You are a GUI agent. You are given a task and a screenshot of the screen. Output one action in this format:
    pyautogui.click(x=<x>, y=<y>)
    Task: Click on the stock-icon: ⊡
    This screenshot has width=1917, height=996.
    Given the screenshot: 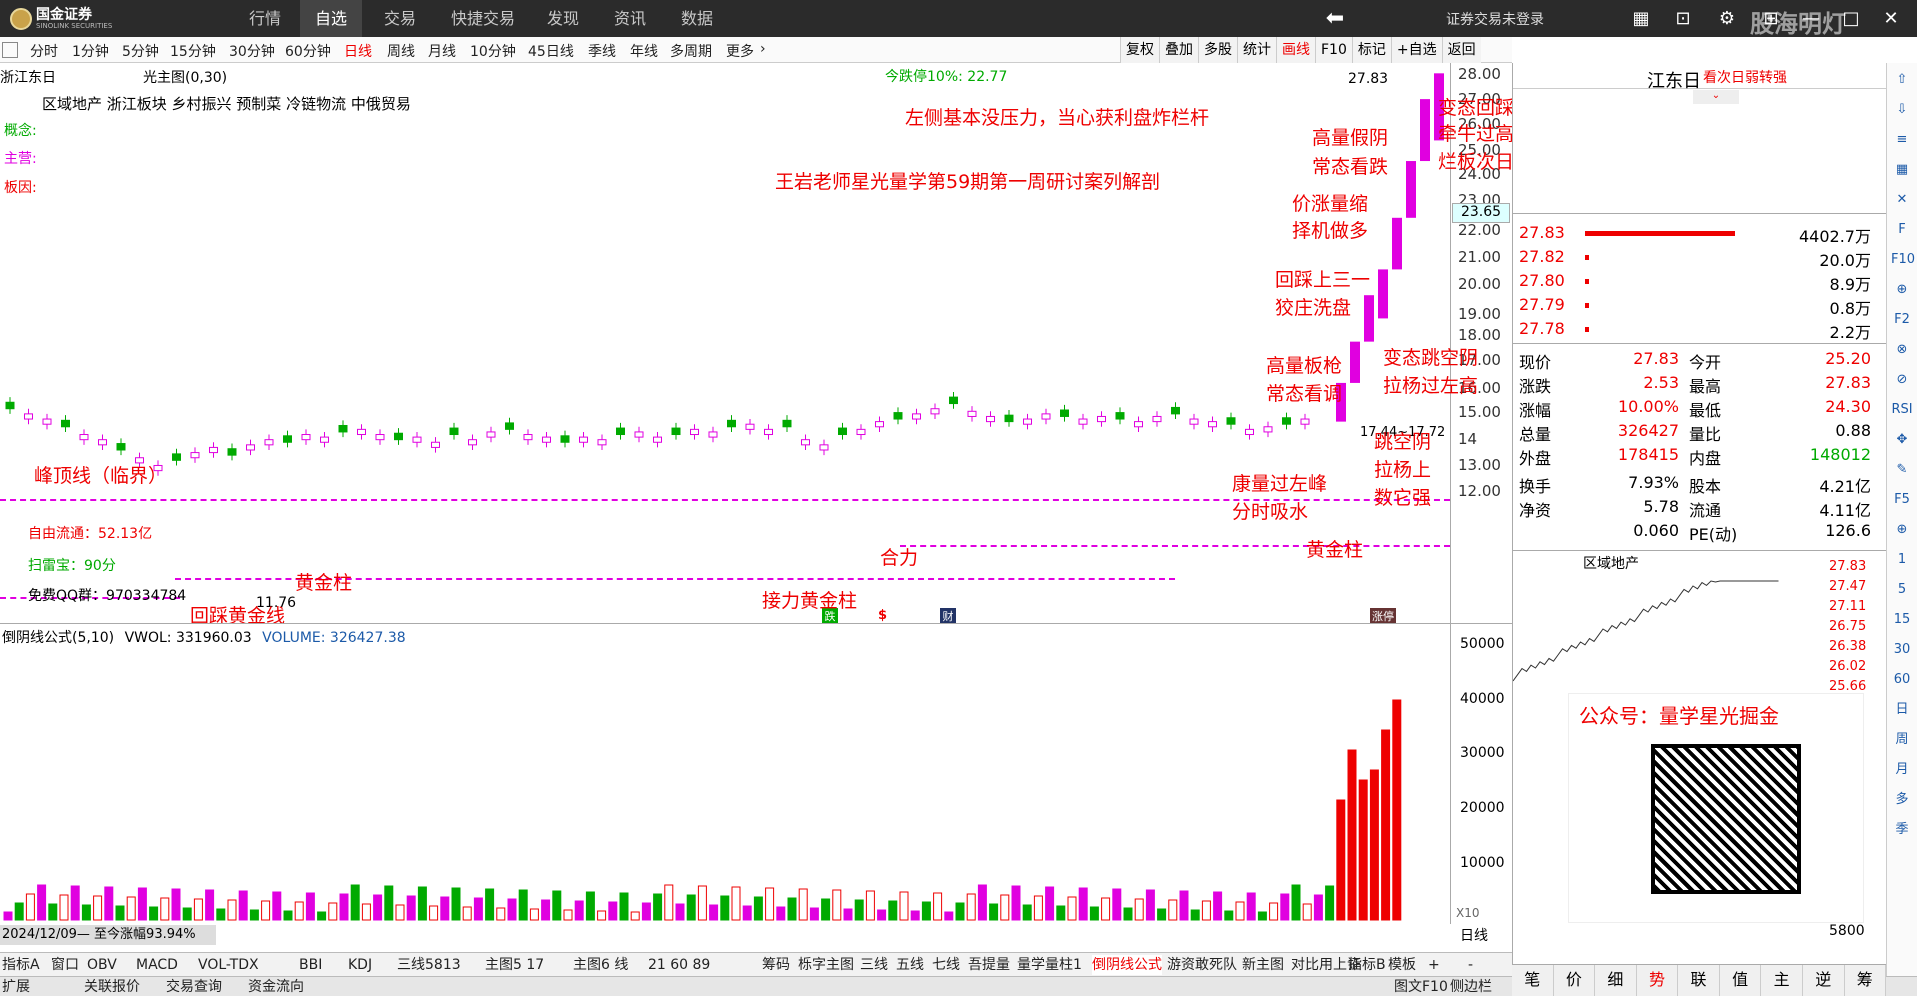 What is the action you would take?
    pyautogui.click(x=1683, y=19)
    